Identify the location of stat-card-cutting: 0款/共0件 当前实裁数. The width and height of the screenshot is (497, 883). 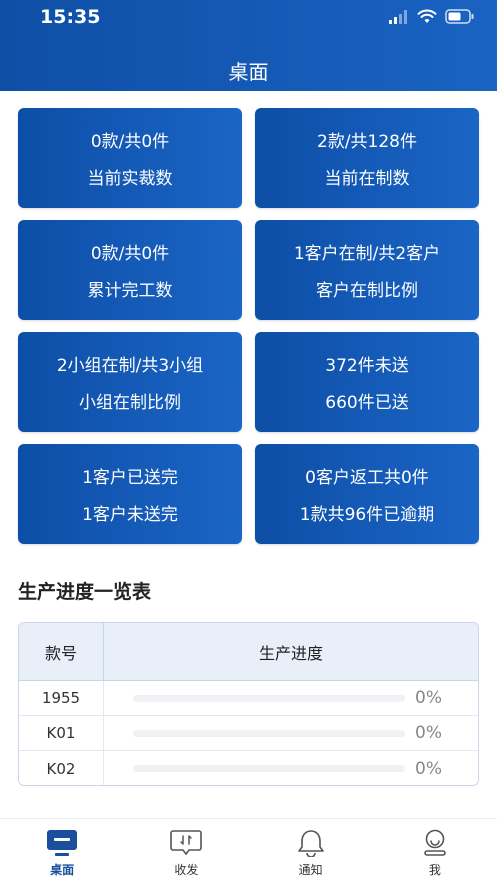
(130, 158).